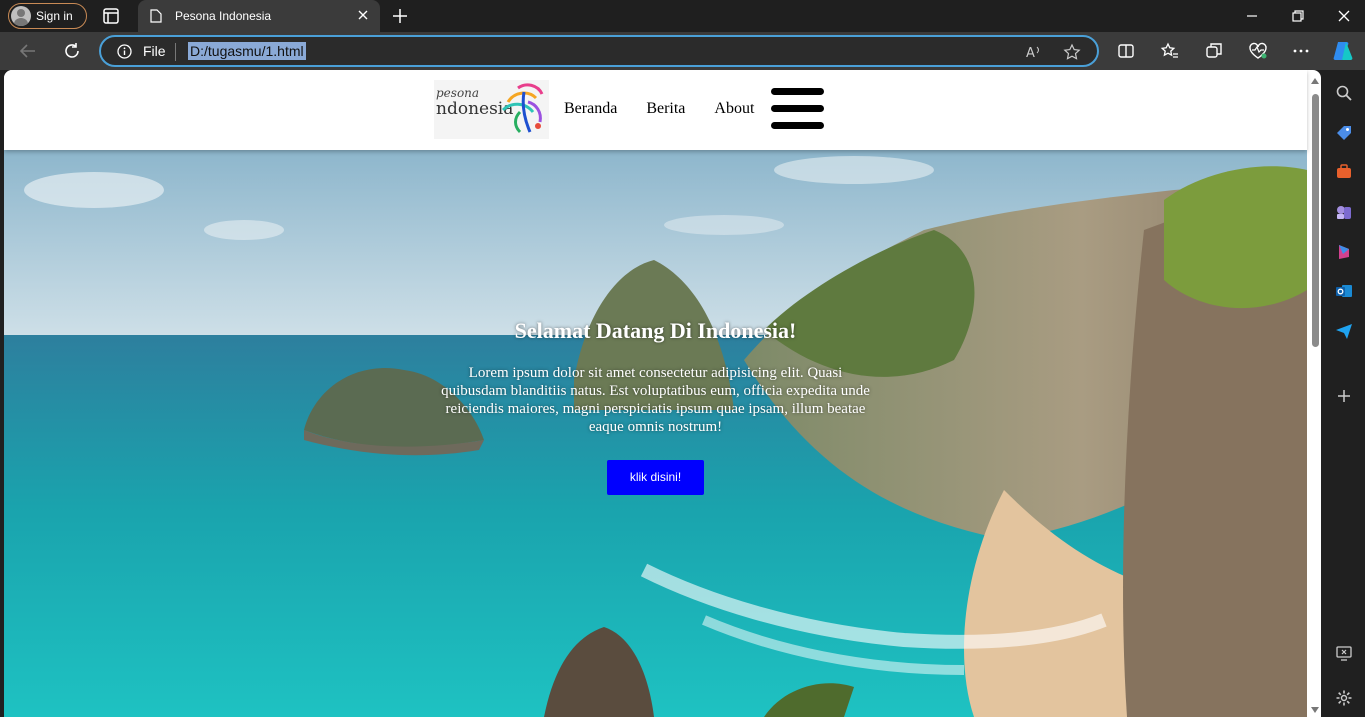 Image resolution: width=1365 pixels, height=717 pixels. Describe the element at coordinates (665, 109) in the screenshot. I see `nav-link-berita: Berita` at that location.